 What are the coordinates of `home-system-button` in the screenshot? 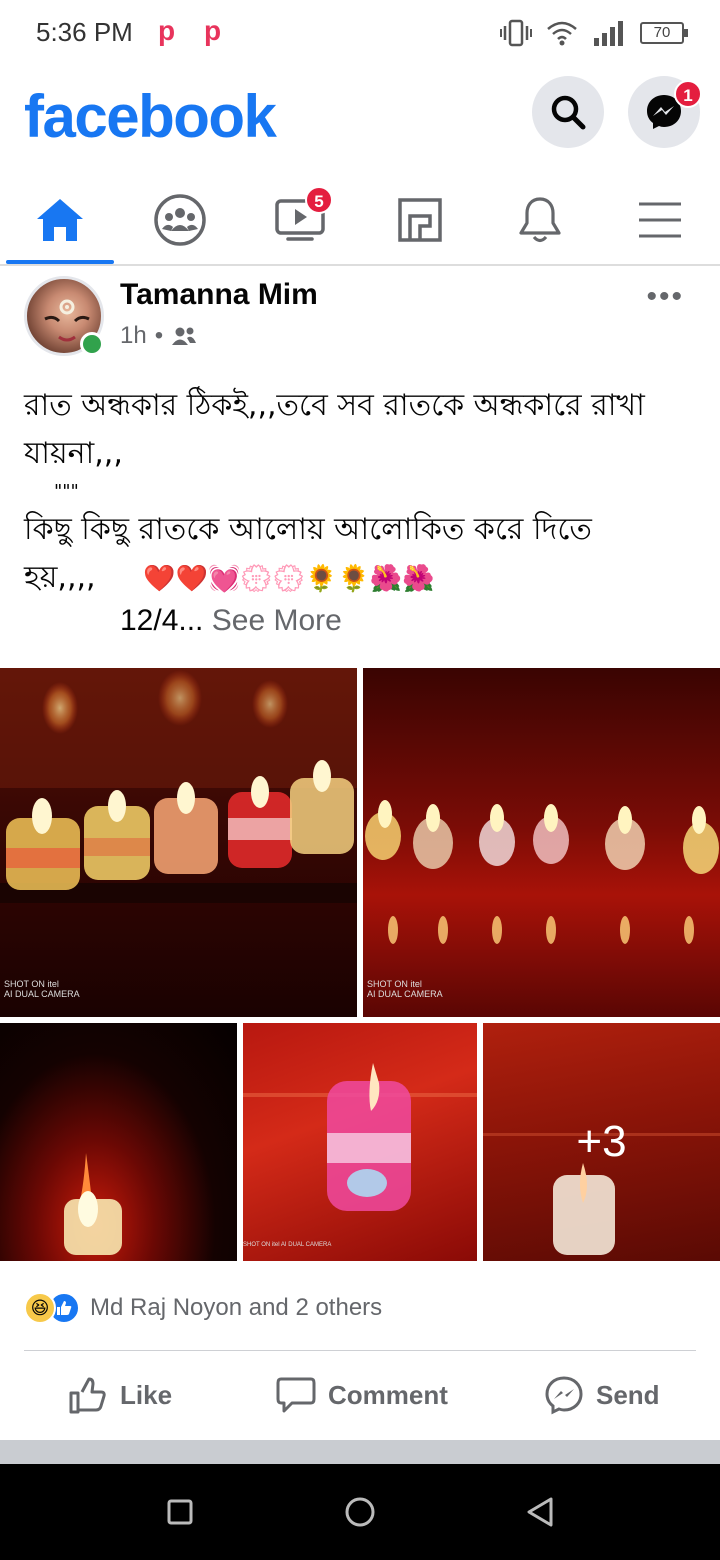 It's located at (360, 1512).